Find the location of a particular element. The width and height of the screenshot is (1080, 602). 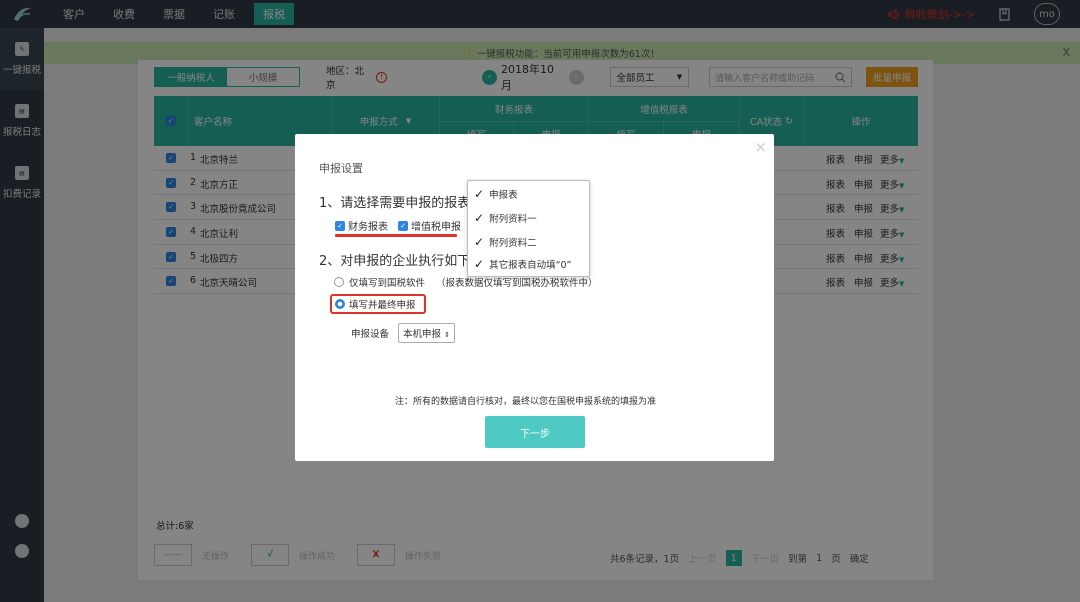

device-value: 本机申报 is located at coordinates (422, 334).